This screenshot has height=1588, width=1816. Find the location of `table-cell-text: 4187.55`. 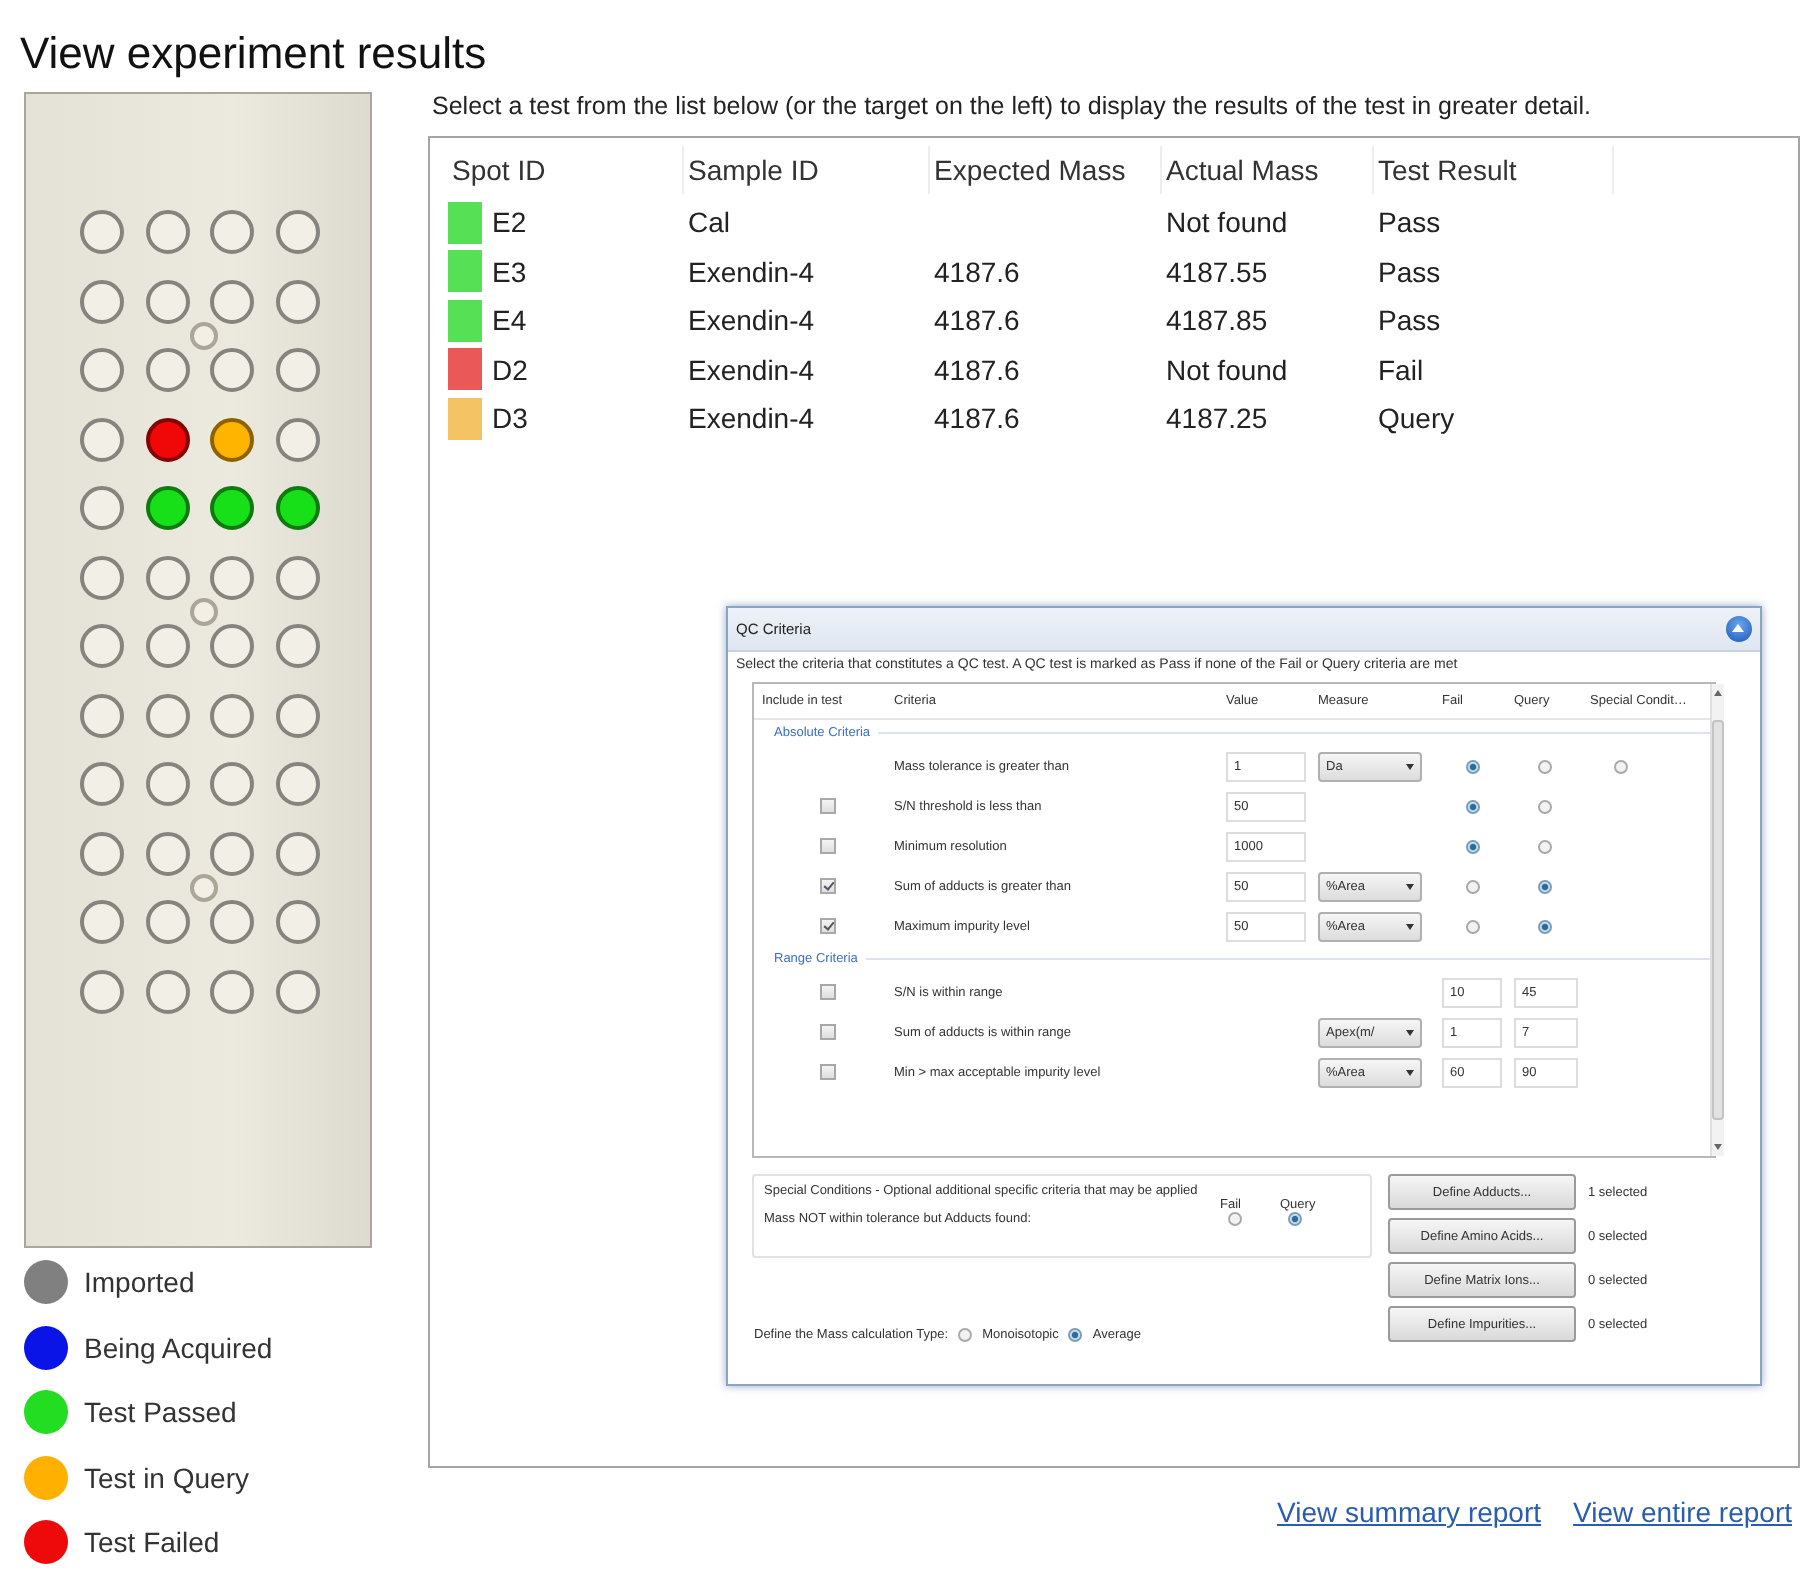

table-cell-text: 4187.55 is located at coordinates (1217, 271).